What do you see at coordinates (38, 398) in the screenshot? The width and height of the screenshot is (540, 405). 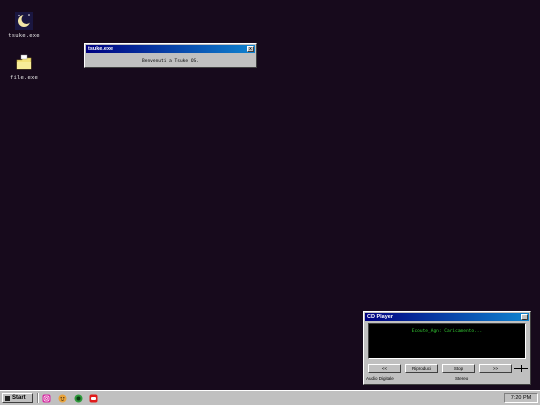 I see `taskbar-separator` at bounding box center [38, 398].